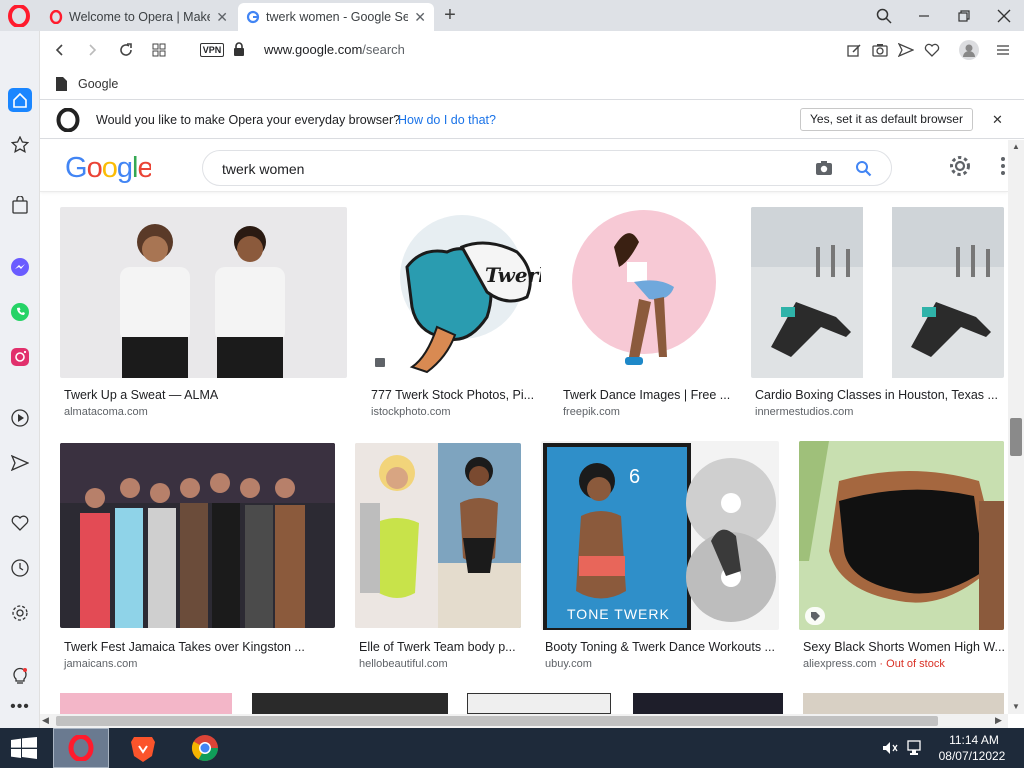 Image resolution: width=1024 pixels, height=768 pixels. Describe the element at coordinates (932, 50) in the screenshot. I see `heart-icon` at that location.